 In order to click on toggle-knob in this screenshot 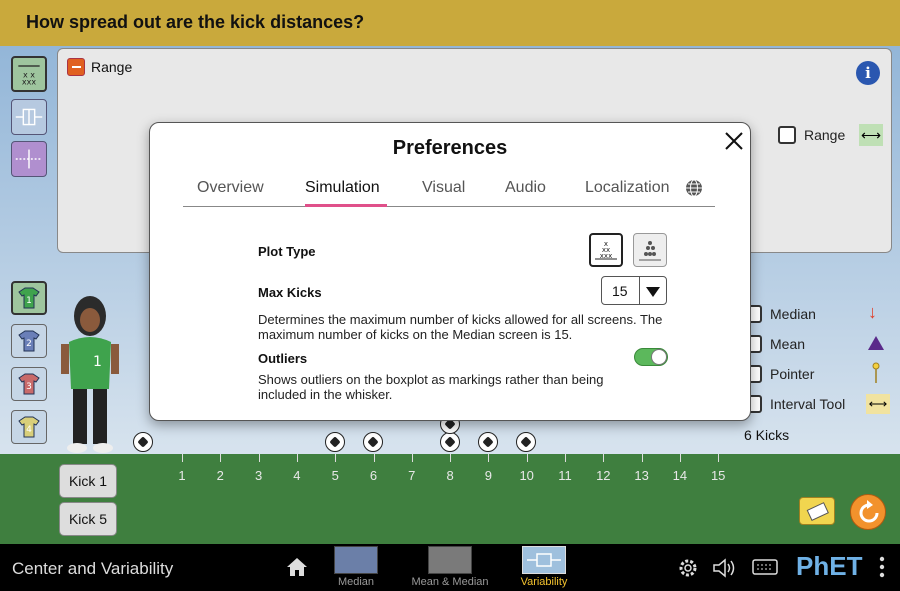, I will do `click(659, 357)`.